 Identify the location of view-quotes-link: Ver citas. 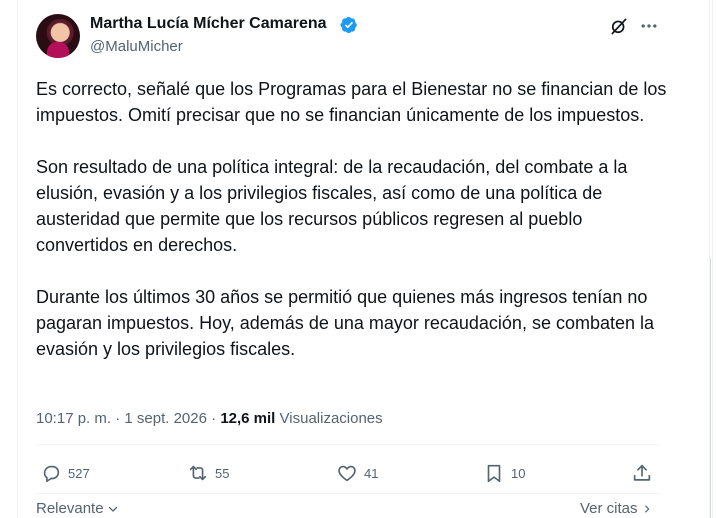
(616, 508).